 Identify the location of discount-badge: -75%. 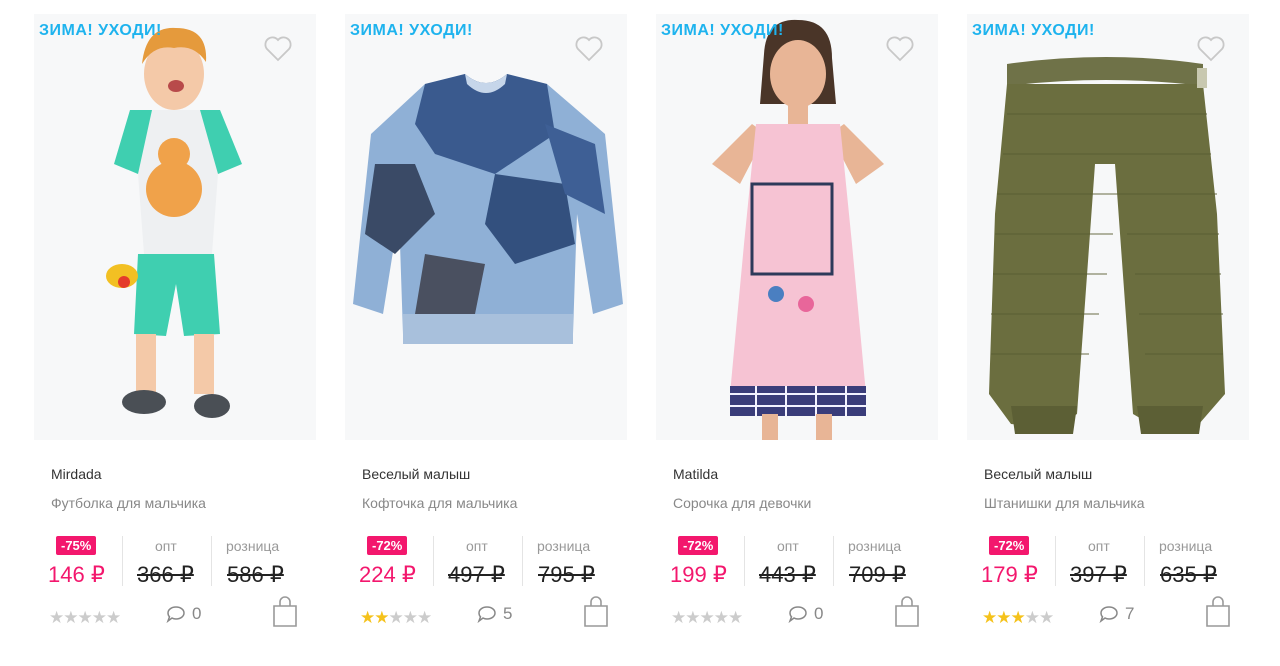
(76, 545).